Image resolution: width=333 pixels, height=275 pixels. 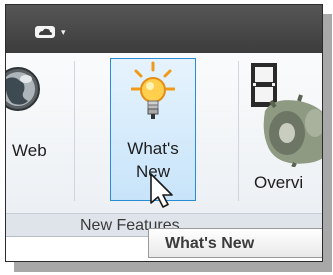 I want to click on overview-button: Overvi, so click(x=284, y=130).